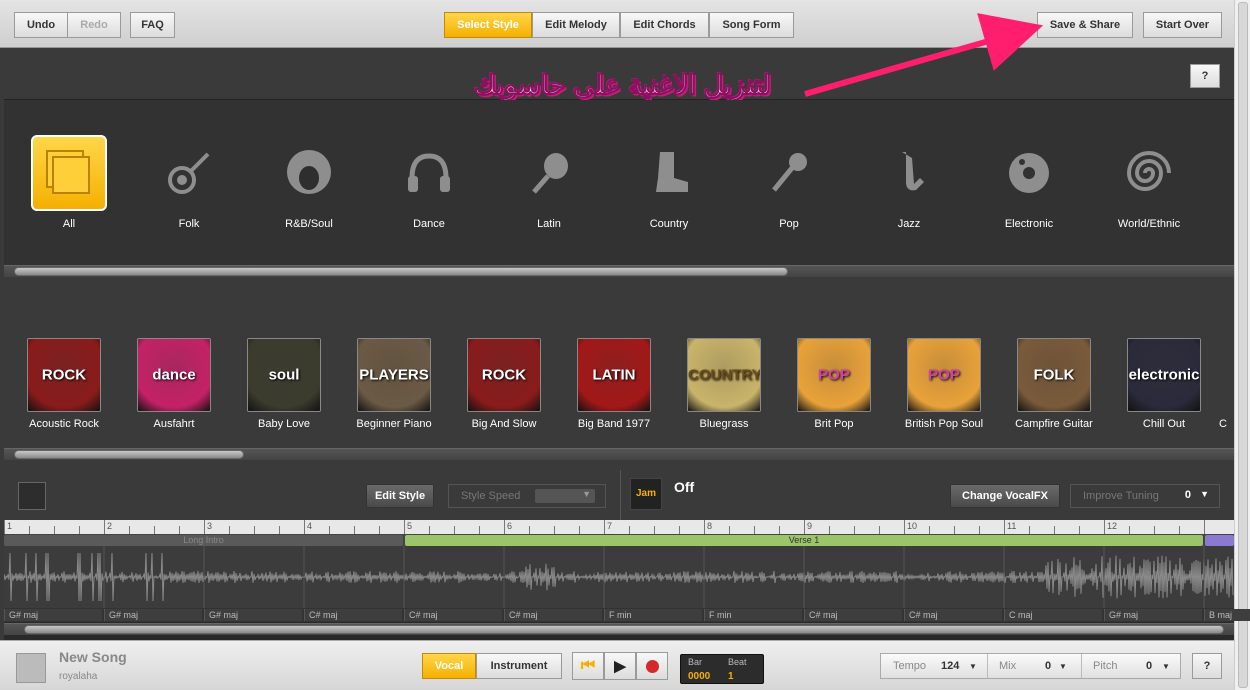  I want to click on genre-electronic: Electronic, so click(1029, 180).